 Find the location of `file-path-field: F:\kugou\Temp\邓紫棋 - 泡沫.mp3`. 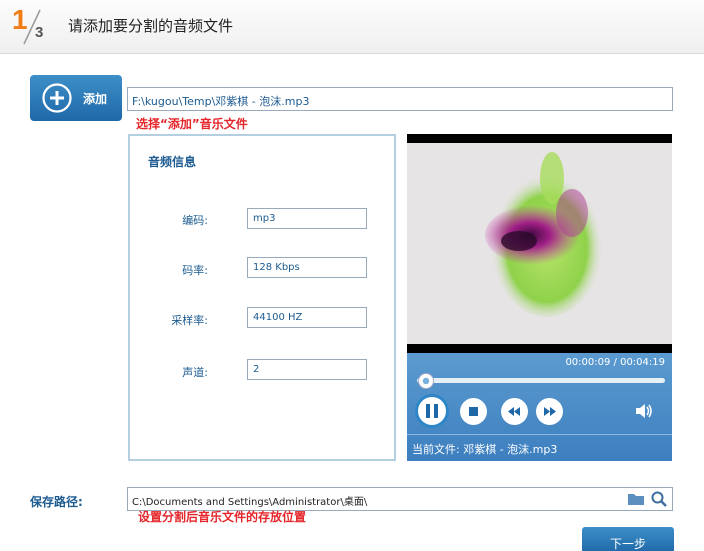

file-path-field: F:\kugou\Temp\邓紫棋 - 泡沫.mp3 is located at coordinates (400, 99).